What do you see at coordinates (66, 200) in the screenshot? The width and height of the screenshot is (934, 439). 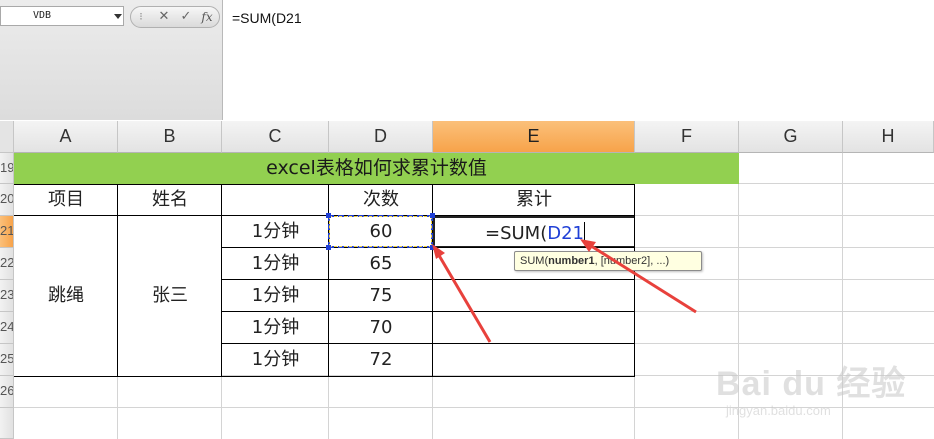 I see `header-item: 项目` at bounding box center [66, 200].